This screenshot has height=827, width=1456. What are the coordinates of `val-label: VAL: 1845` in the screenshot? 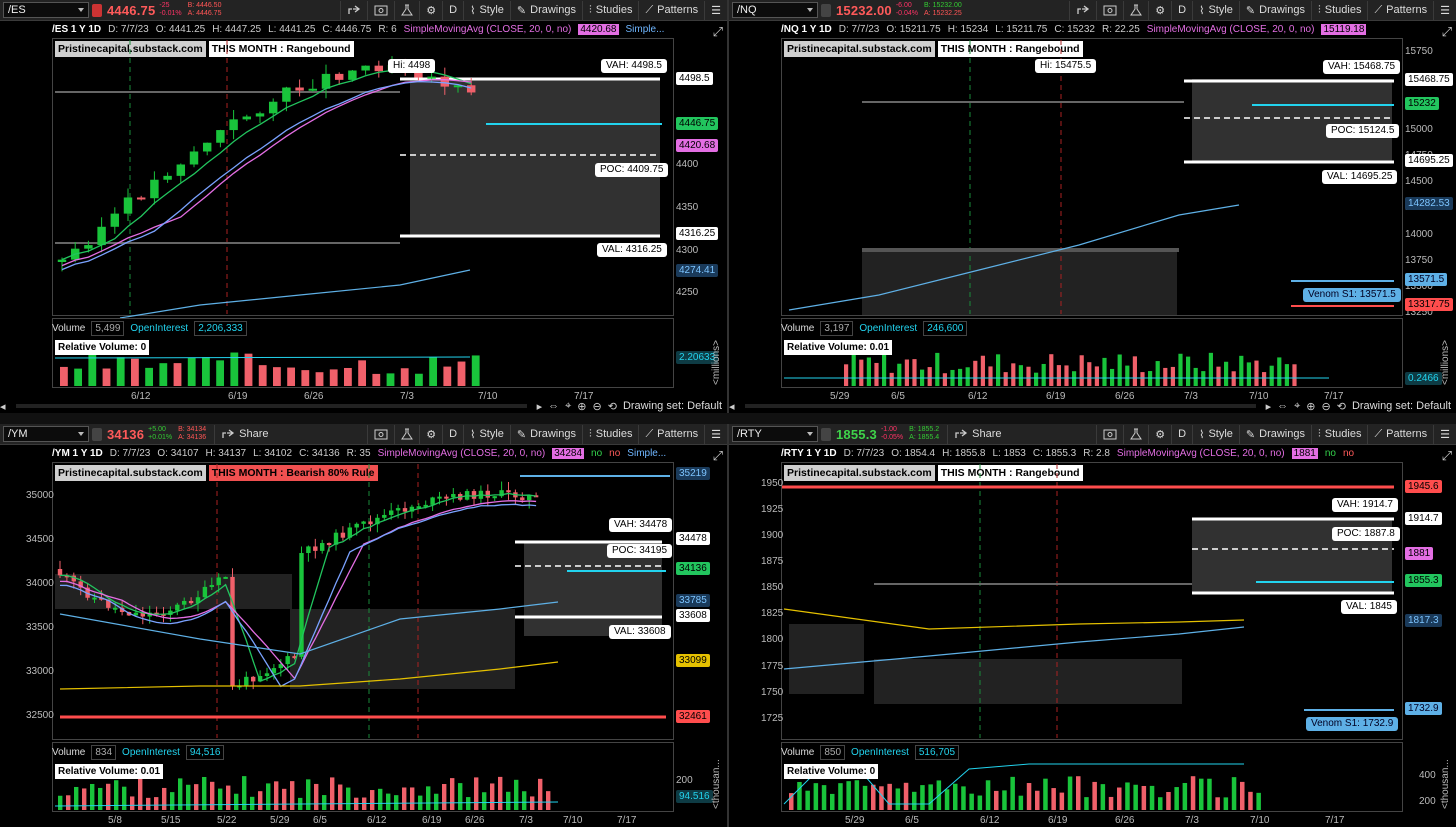 It's located at (1369, 607).